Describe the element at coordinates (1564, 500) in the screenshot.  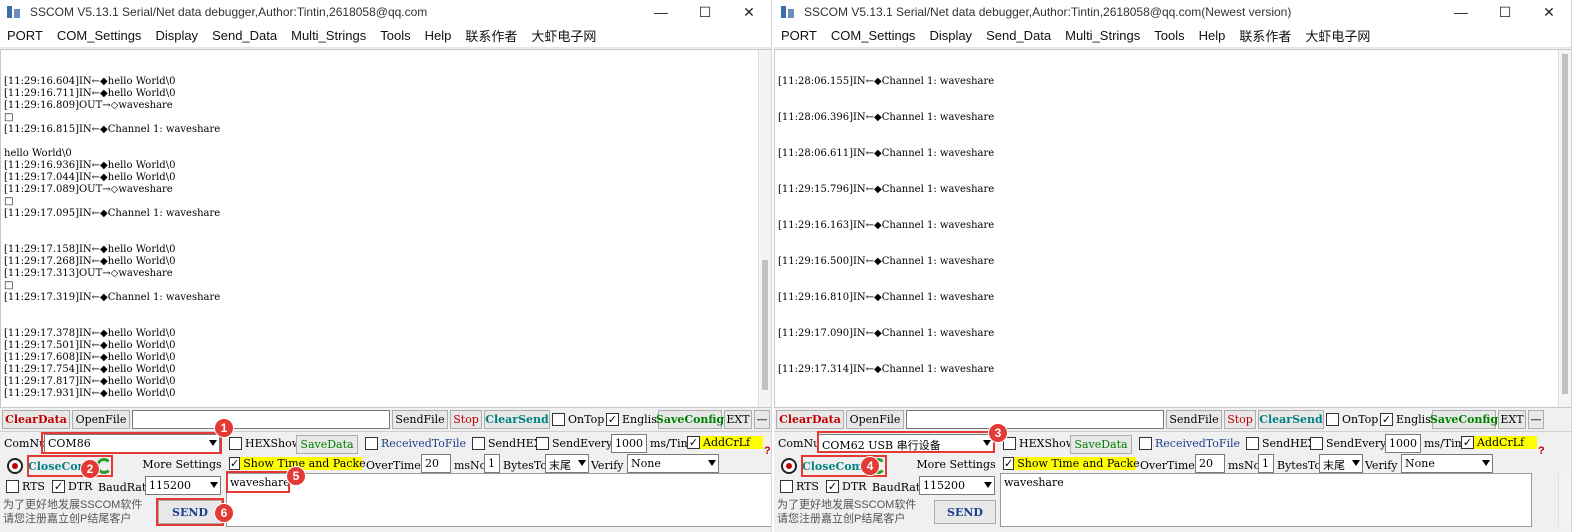
I see `send-scrollbar` at that location.